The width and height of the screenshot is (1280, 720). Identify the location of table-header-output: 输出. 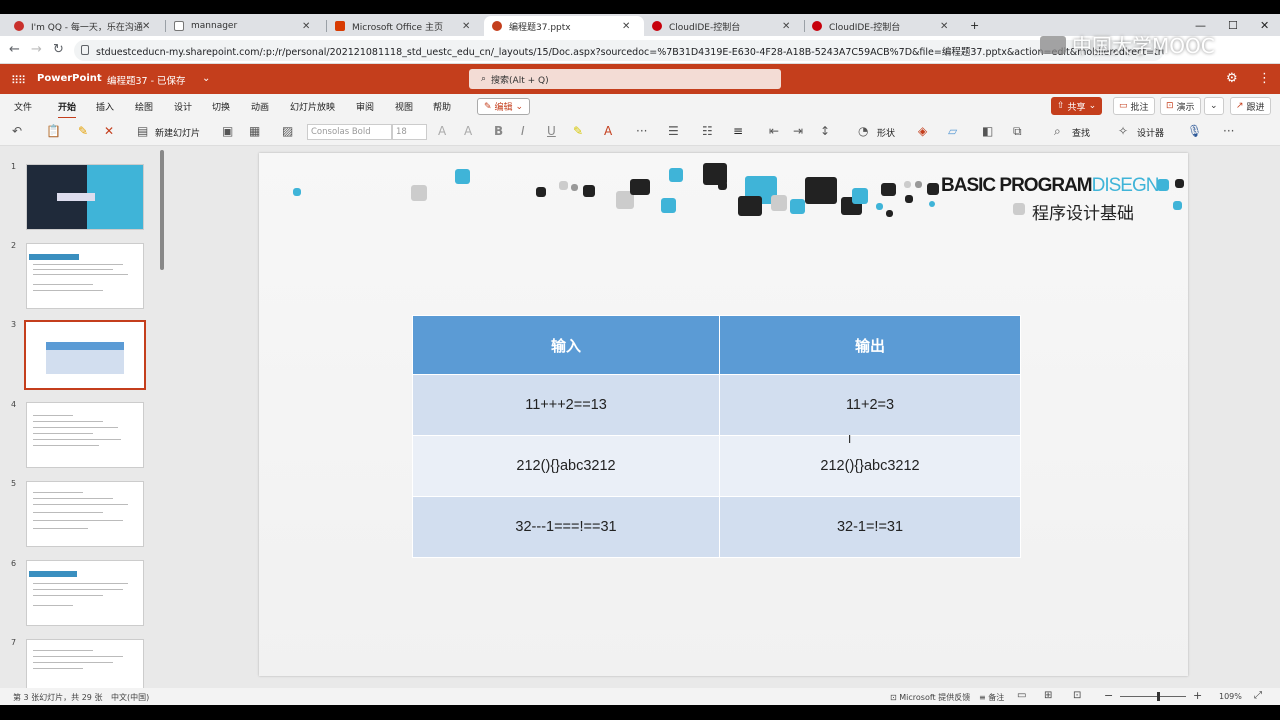
(870, 345).